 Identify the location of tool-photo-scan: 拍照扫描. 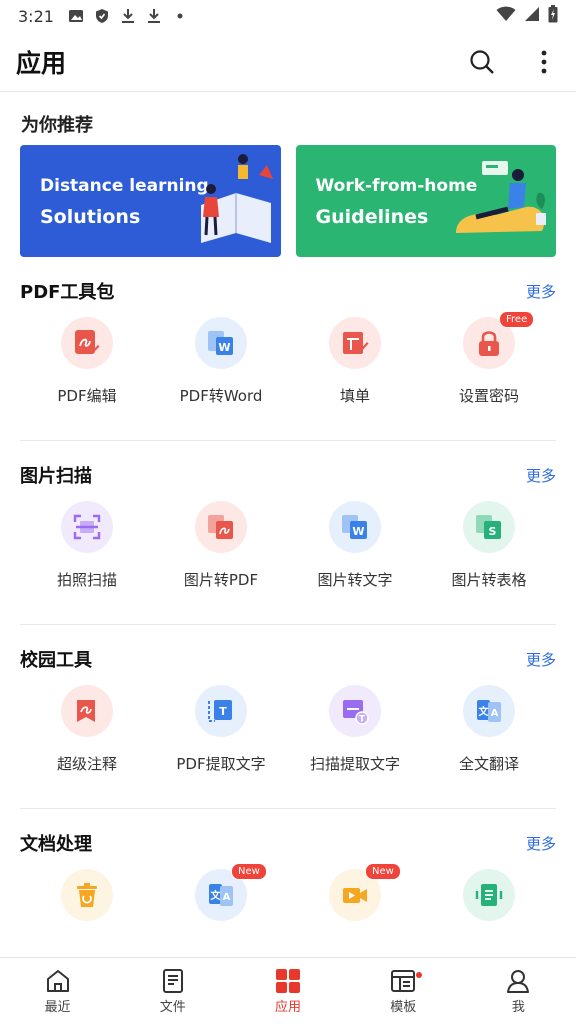
(87, 545).